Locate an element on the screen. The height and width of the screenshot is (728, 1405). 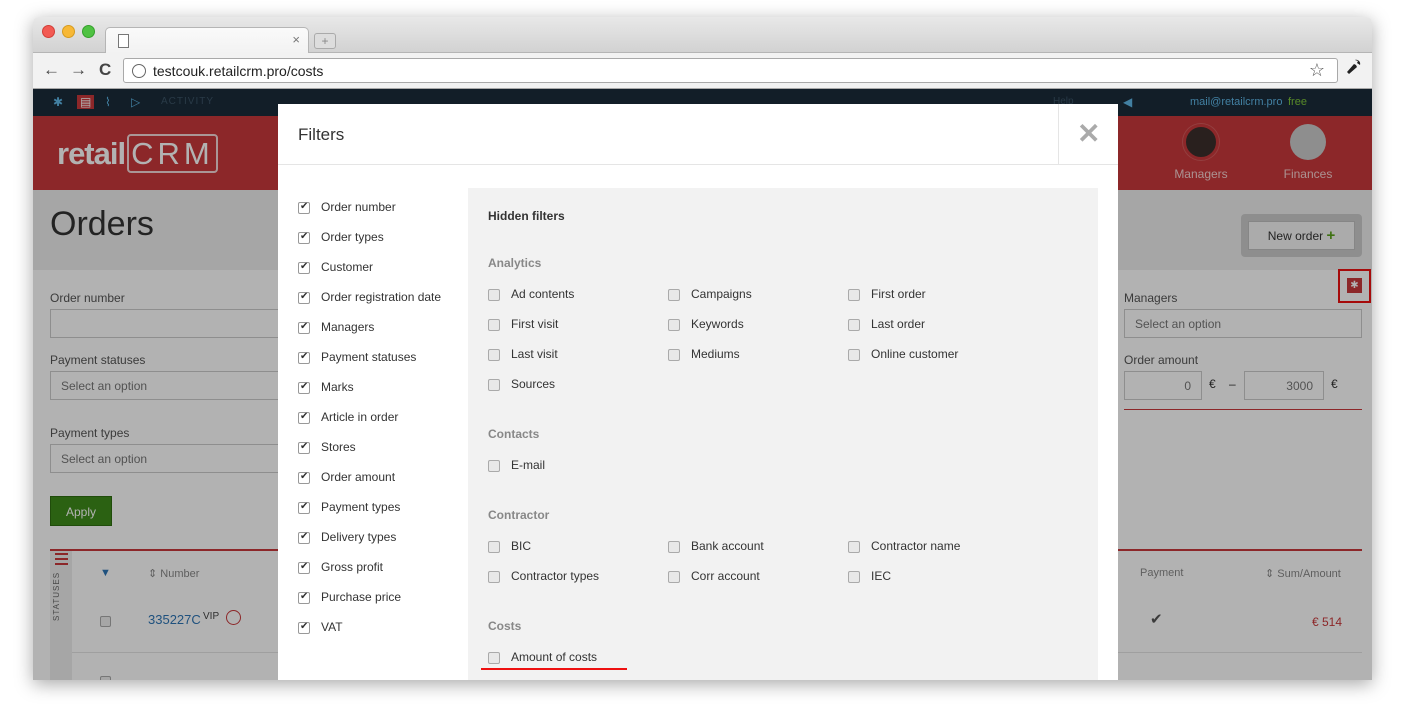
checkbox-sources is located at coordinates (494, 385).